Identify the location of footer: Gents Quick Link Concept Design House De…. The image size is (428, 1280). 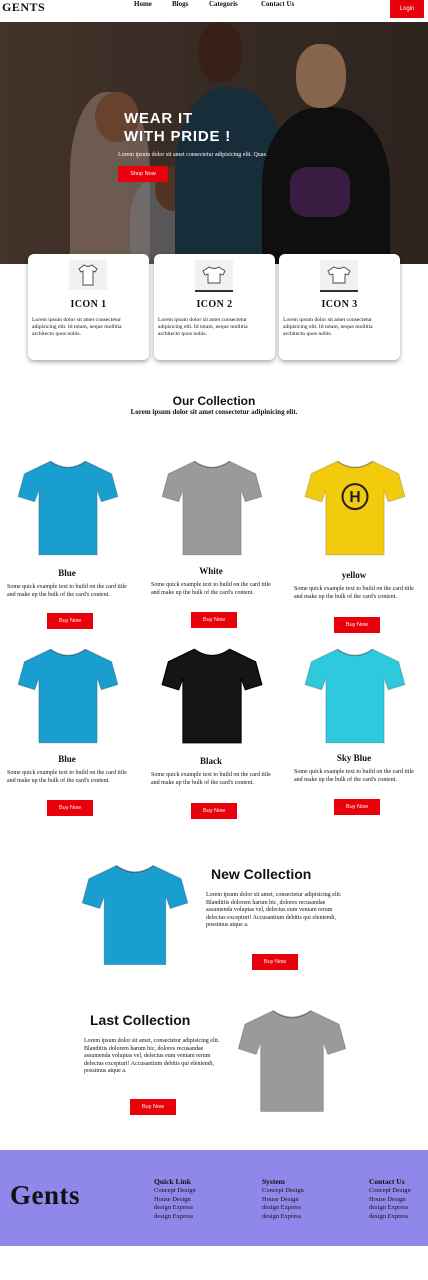
(214, 1198).